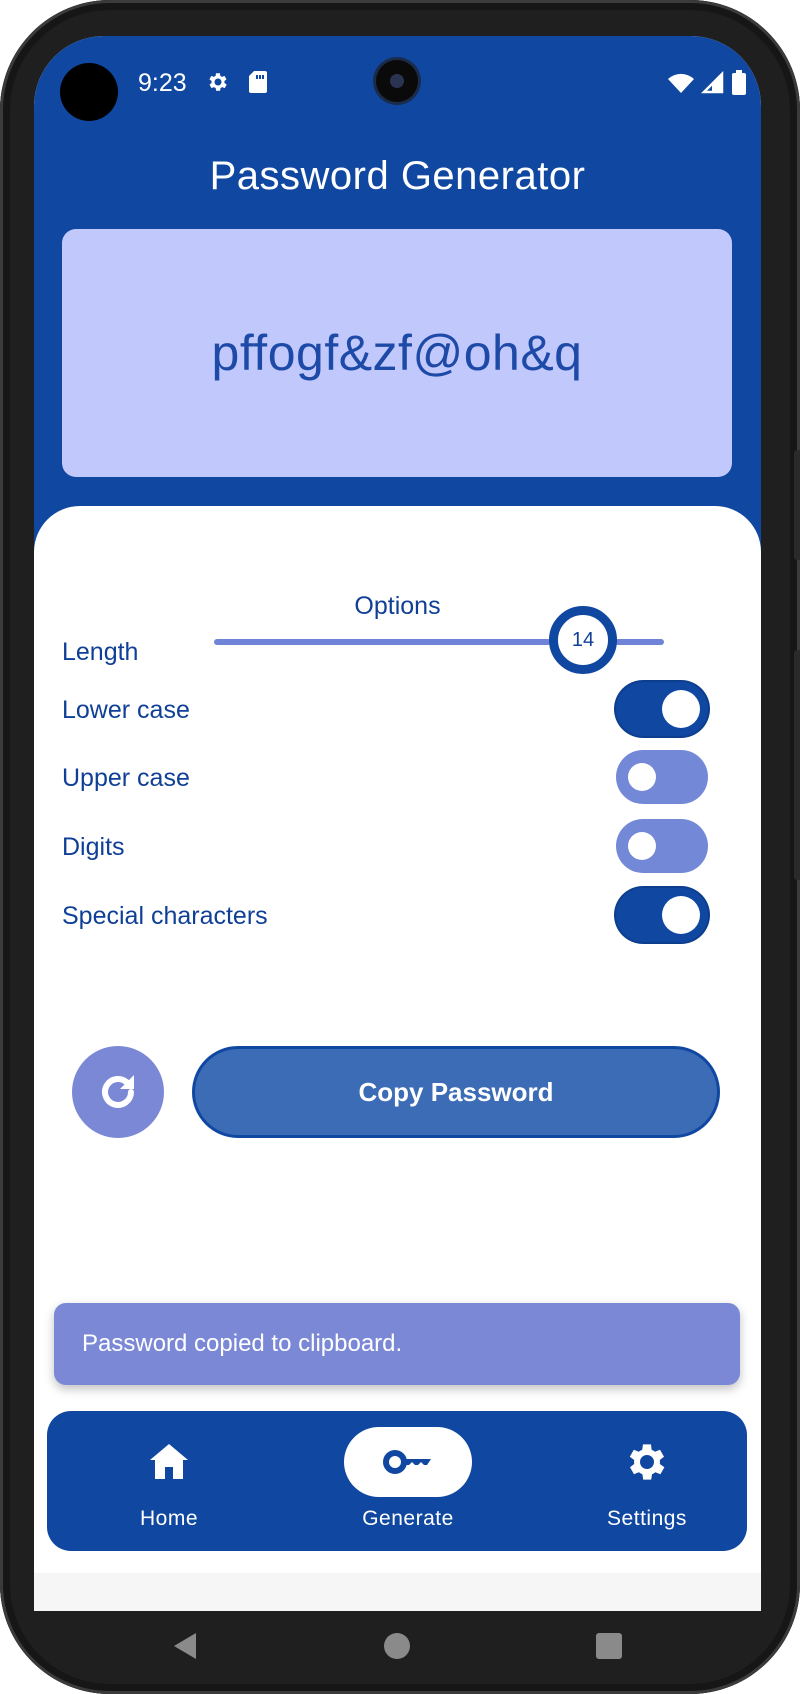 The image size is (800, 1694). I want to click on slider-track-active, so click(382, 642).